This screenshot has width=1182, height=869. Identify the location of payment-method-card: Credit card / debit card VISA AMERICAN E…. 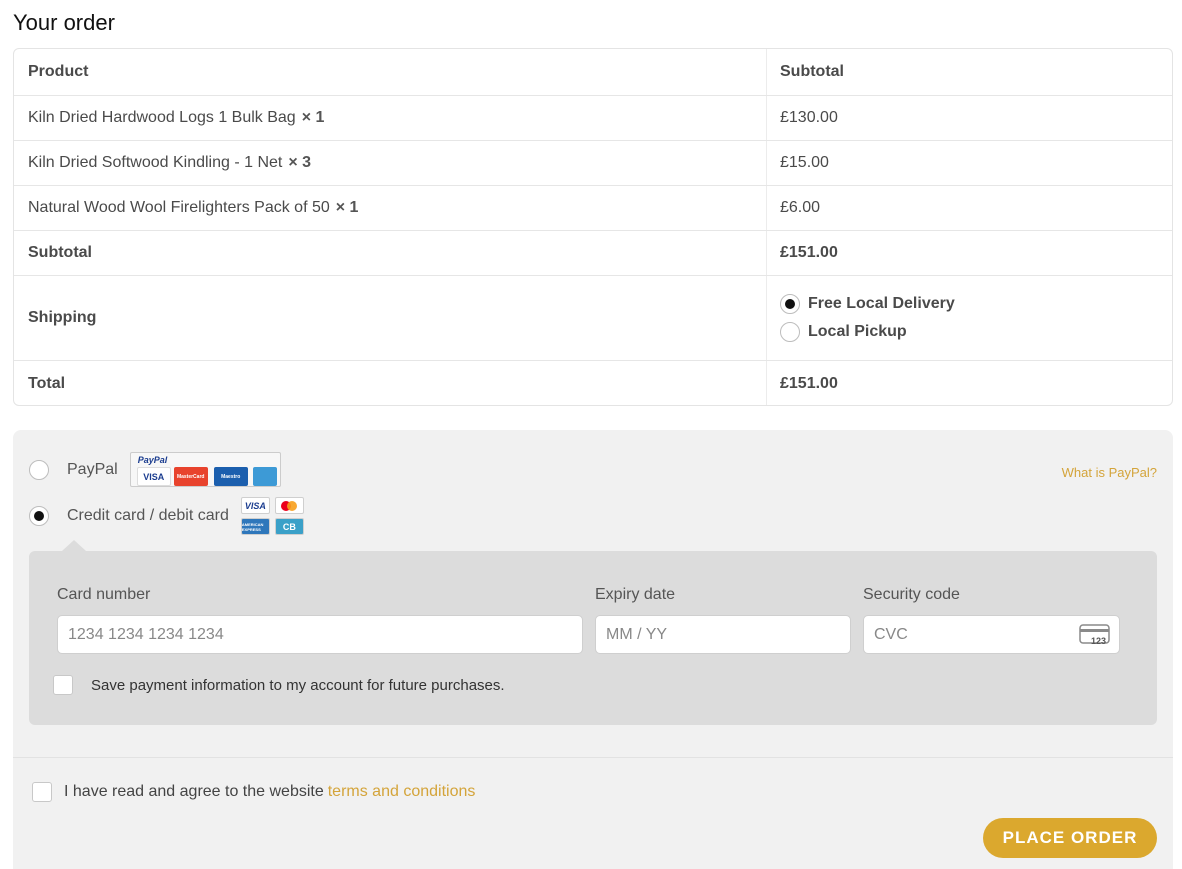
(166, 516).